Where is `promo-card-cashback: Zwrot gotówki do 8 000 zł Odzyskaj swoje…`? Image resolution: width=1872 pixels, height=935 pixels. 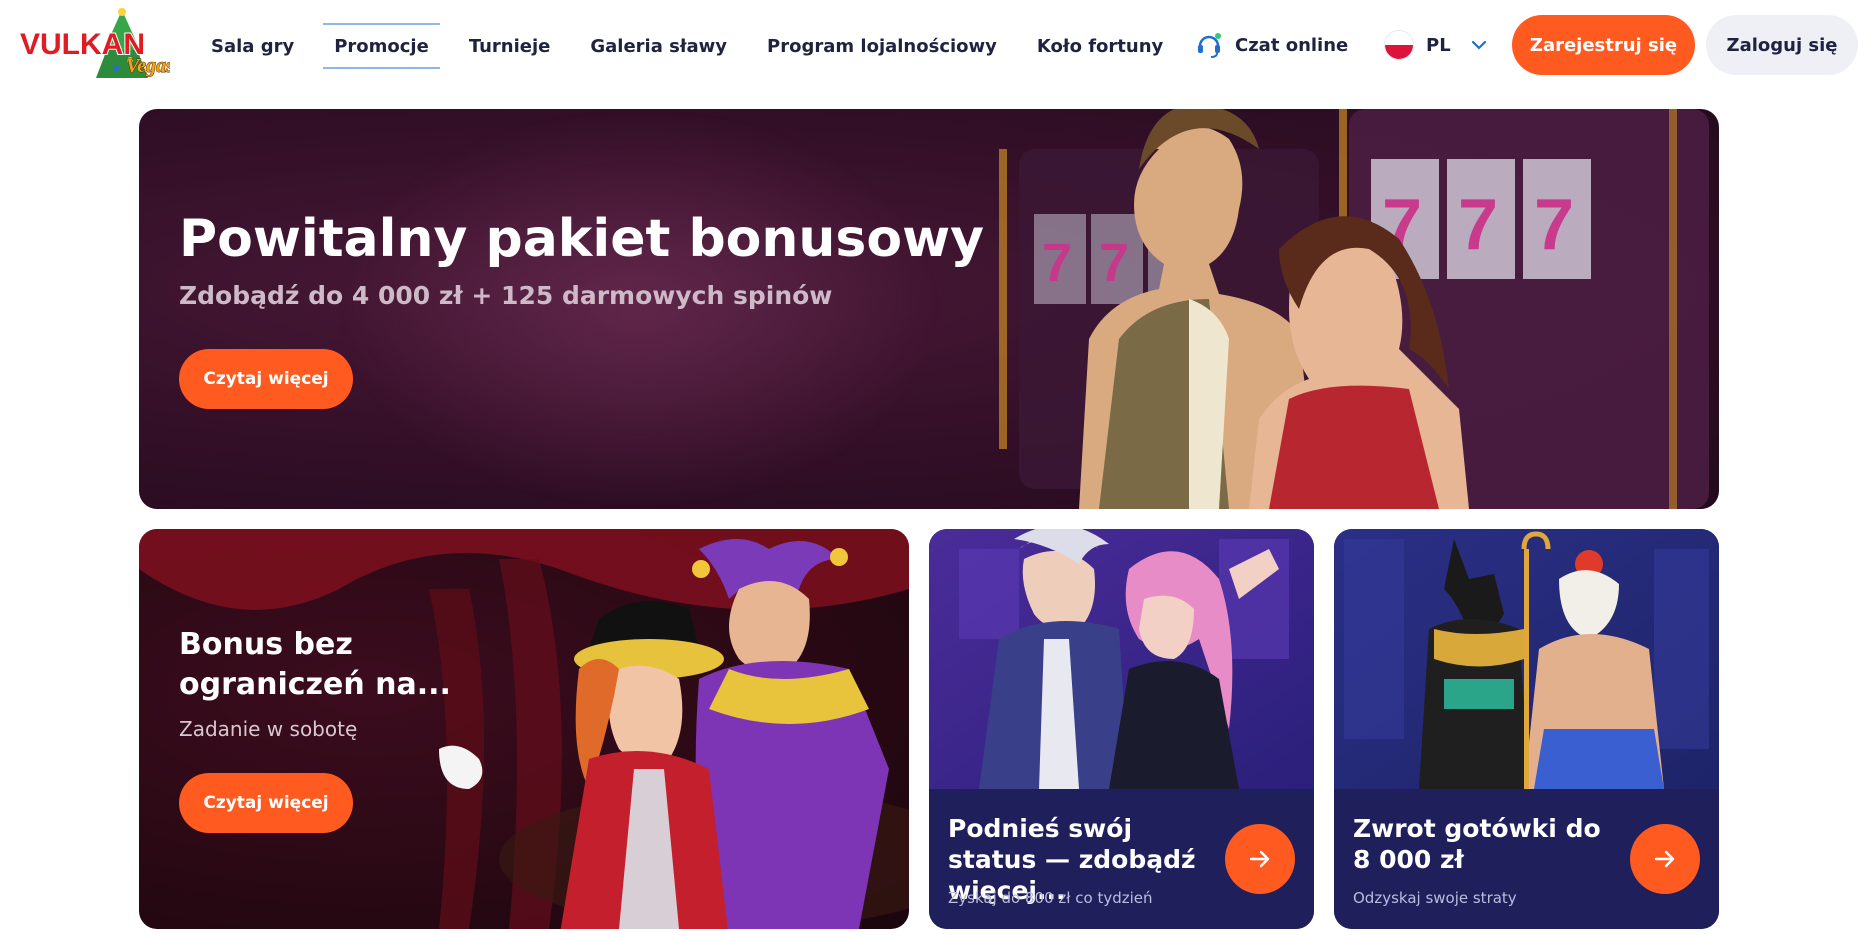 promo-card-cashback: Zwrot gotówki do 8 000 zł Odzyskaj swoje… is located at coordinates (1526, 729).